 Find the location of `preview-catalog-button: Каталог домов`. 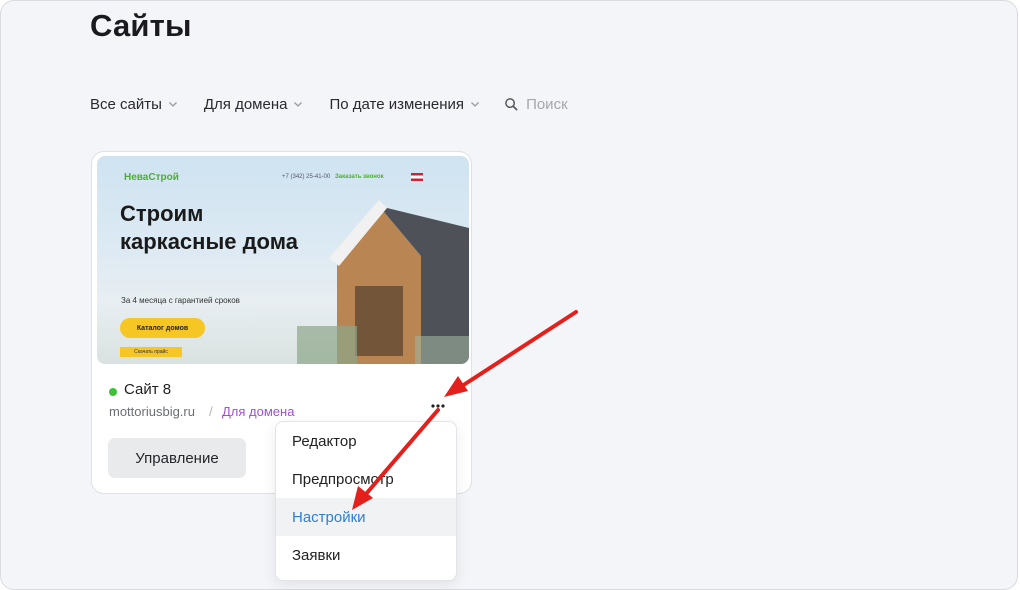

preview-catalog-button: Каталог домов is located at coordinates (162, 328).